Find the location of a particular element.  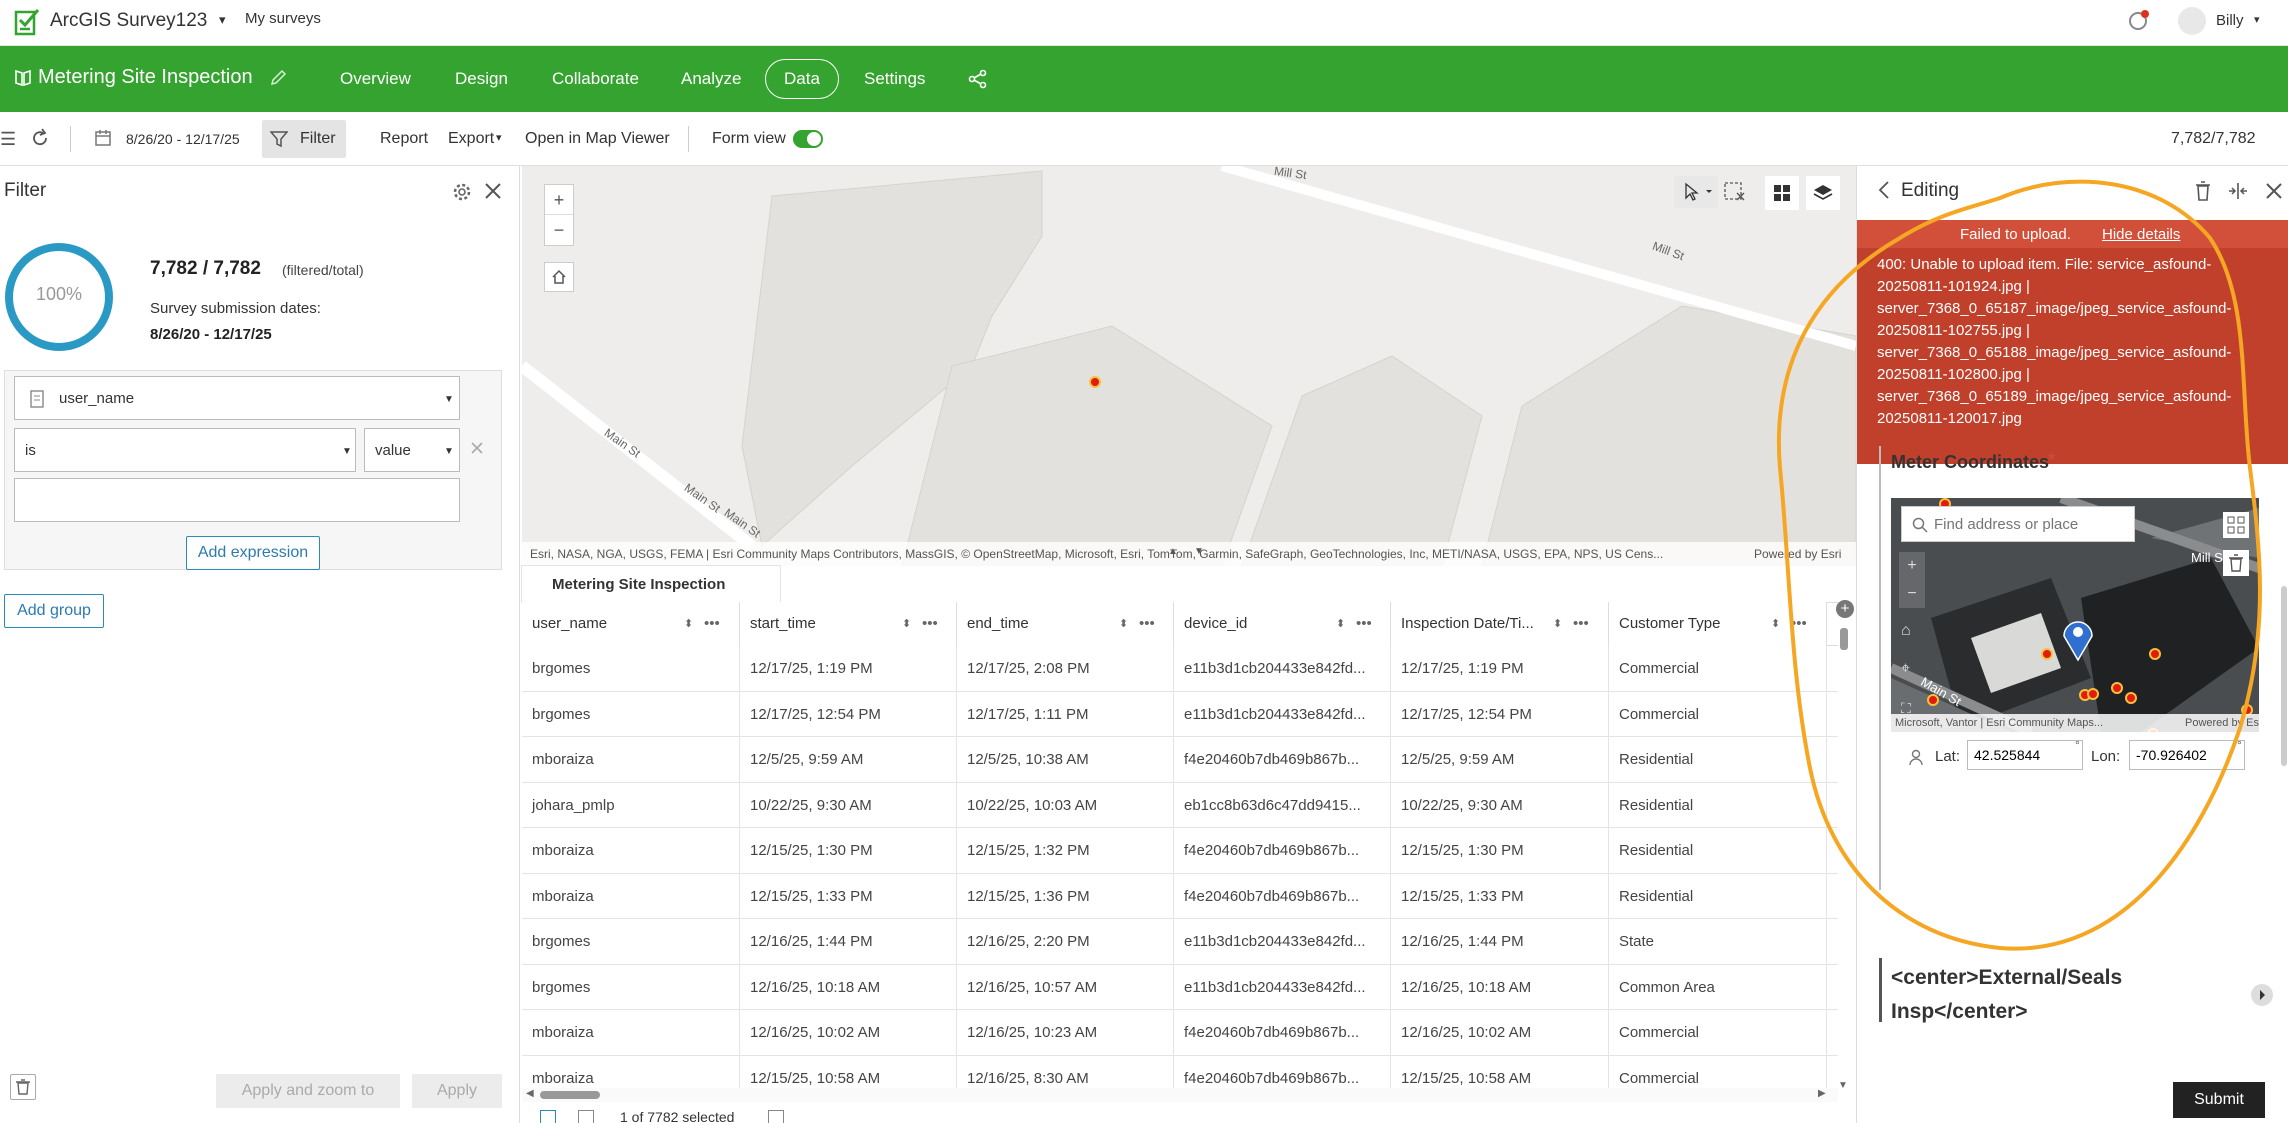

date-range-button: 8/26/20 - 12/17/25 is located at coordinates (183, 139).